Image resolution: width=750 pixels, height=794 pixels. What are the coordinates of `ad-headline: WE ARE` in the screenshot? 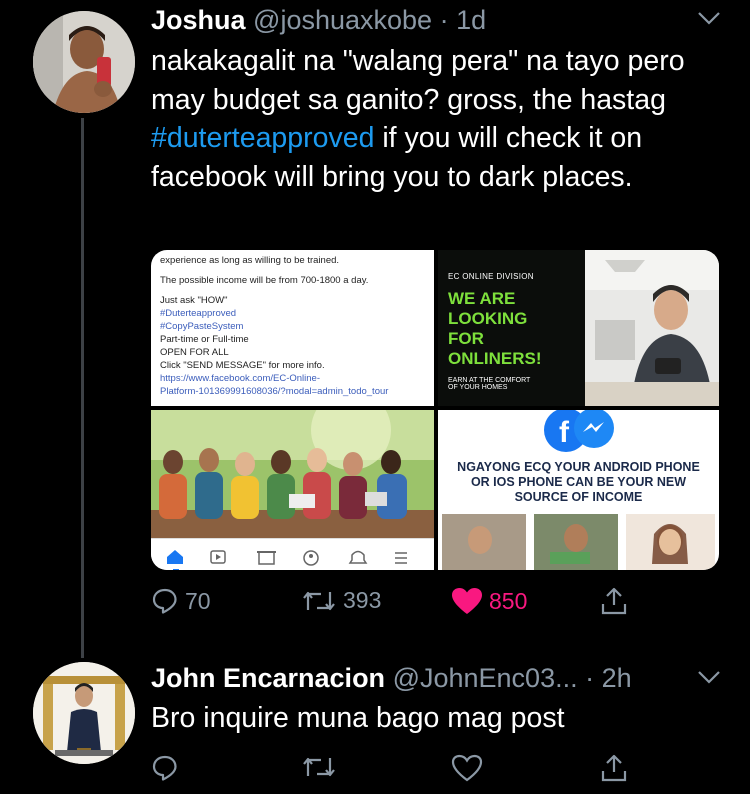 It's located at (482, 298).